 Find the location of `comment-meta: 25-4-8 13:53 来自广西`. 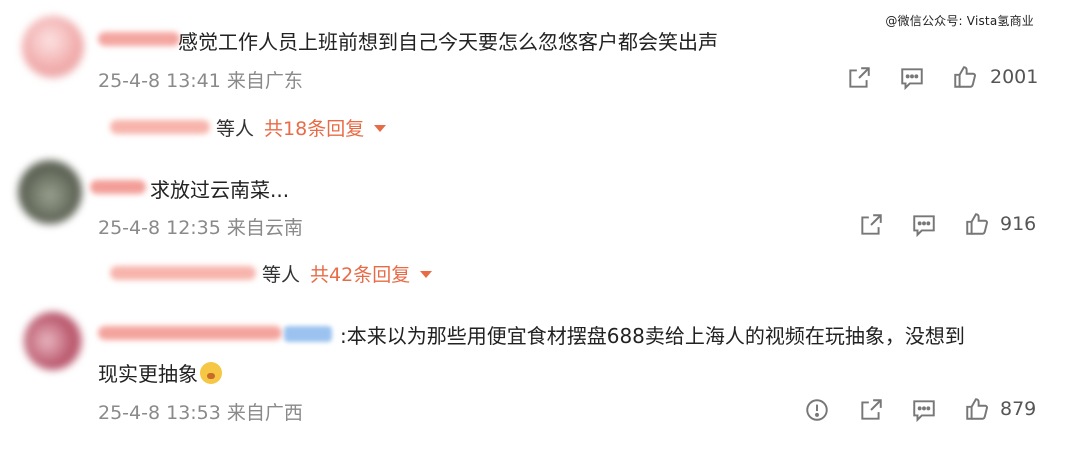

comment-meta: 25-4-8 13:53 来自广西 is located at coordinates (200, 413).